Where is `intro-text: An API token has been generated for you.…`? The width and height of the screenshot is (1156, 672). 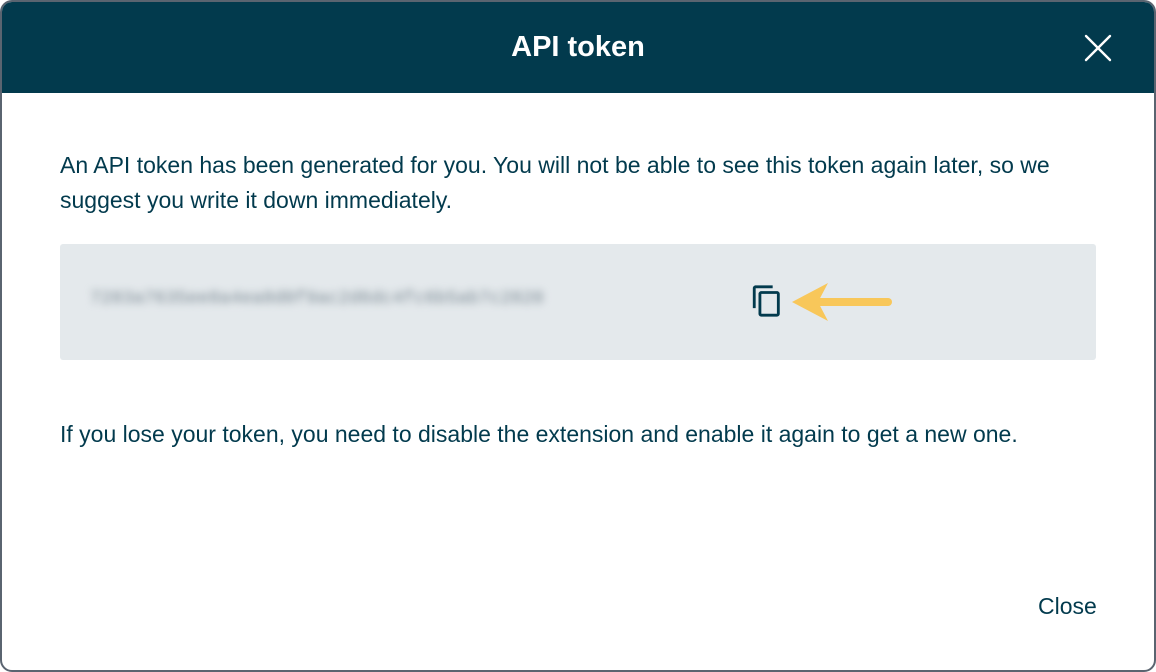
intro-text: An API token has been generated for you.… is located at coordinates (555, 182).